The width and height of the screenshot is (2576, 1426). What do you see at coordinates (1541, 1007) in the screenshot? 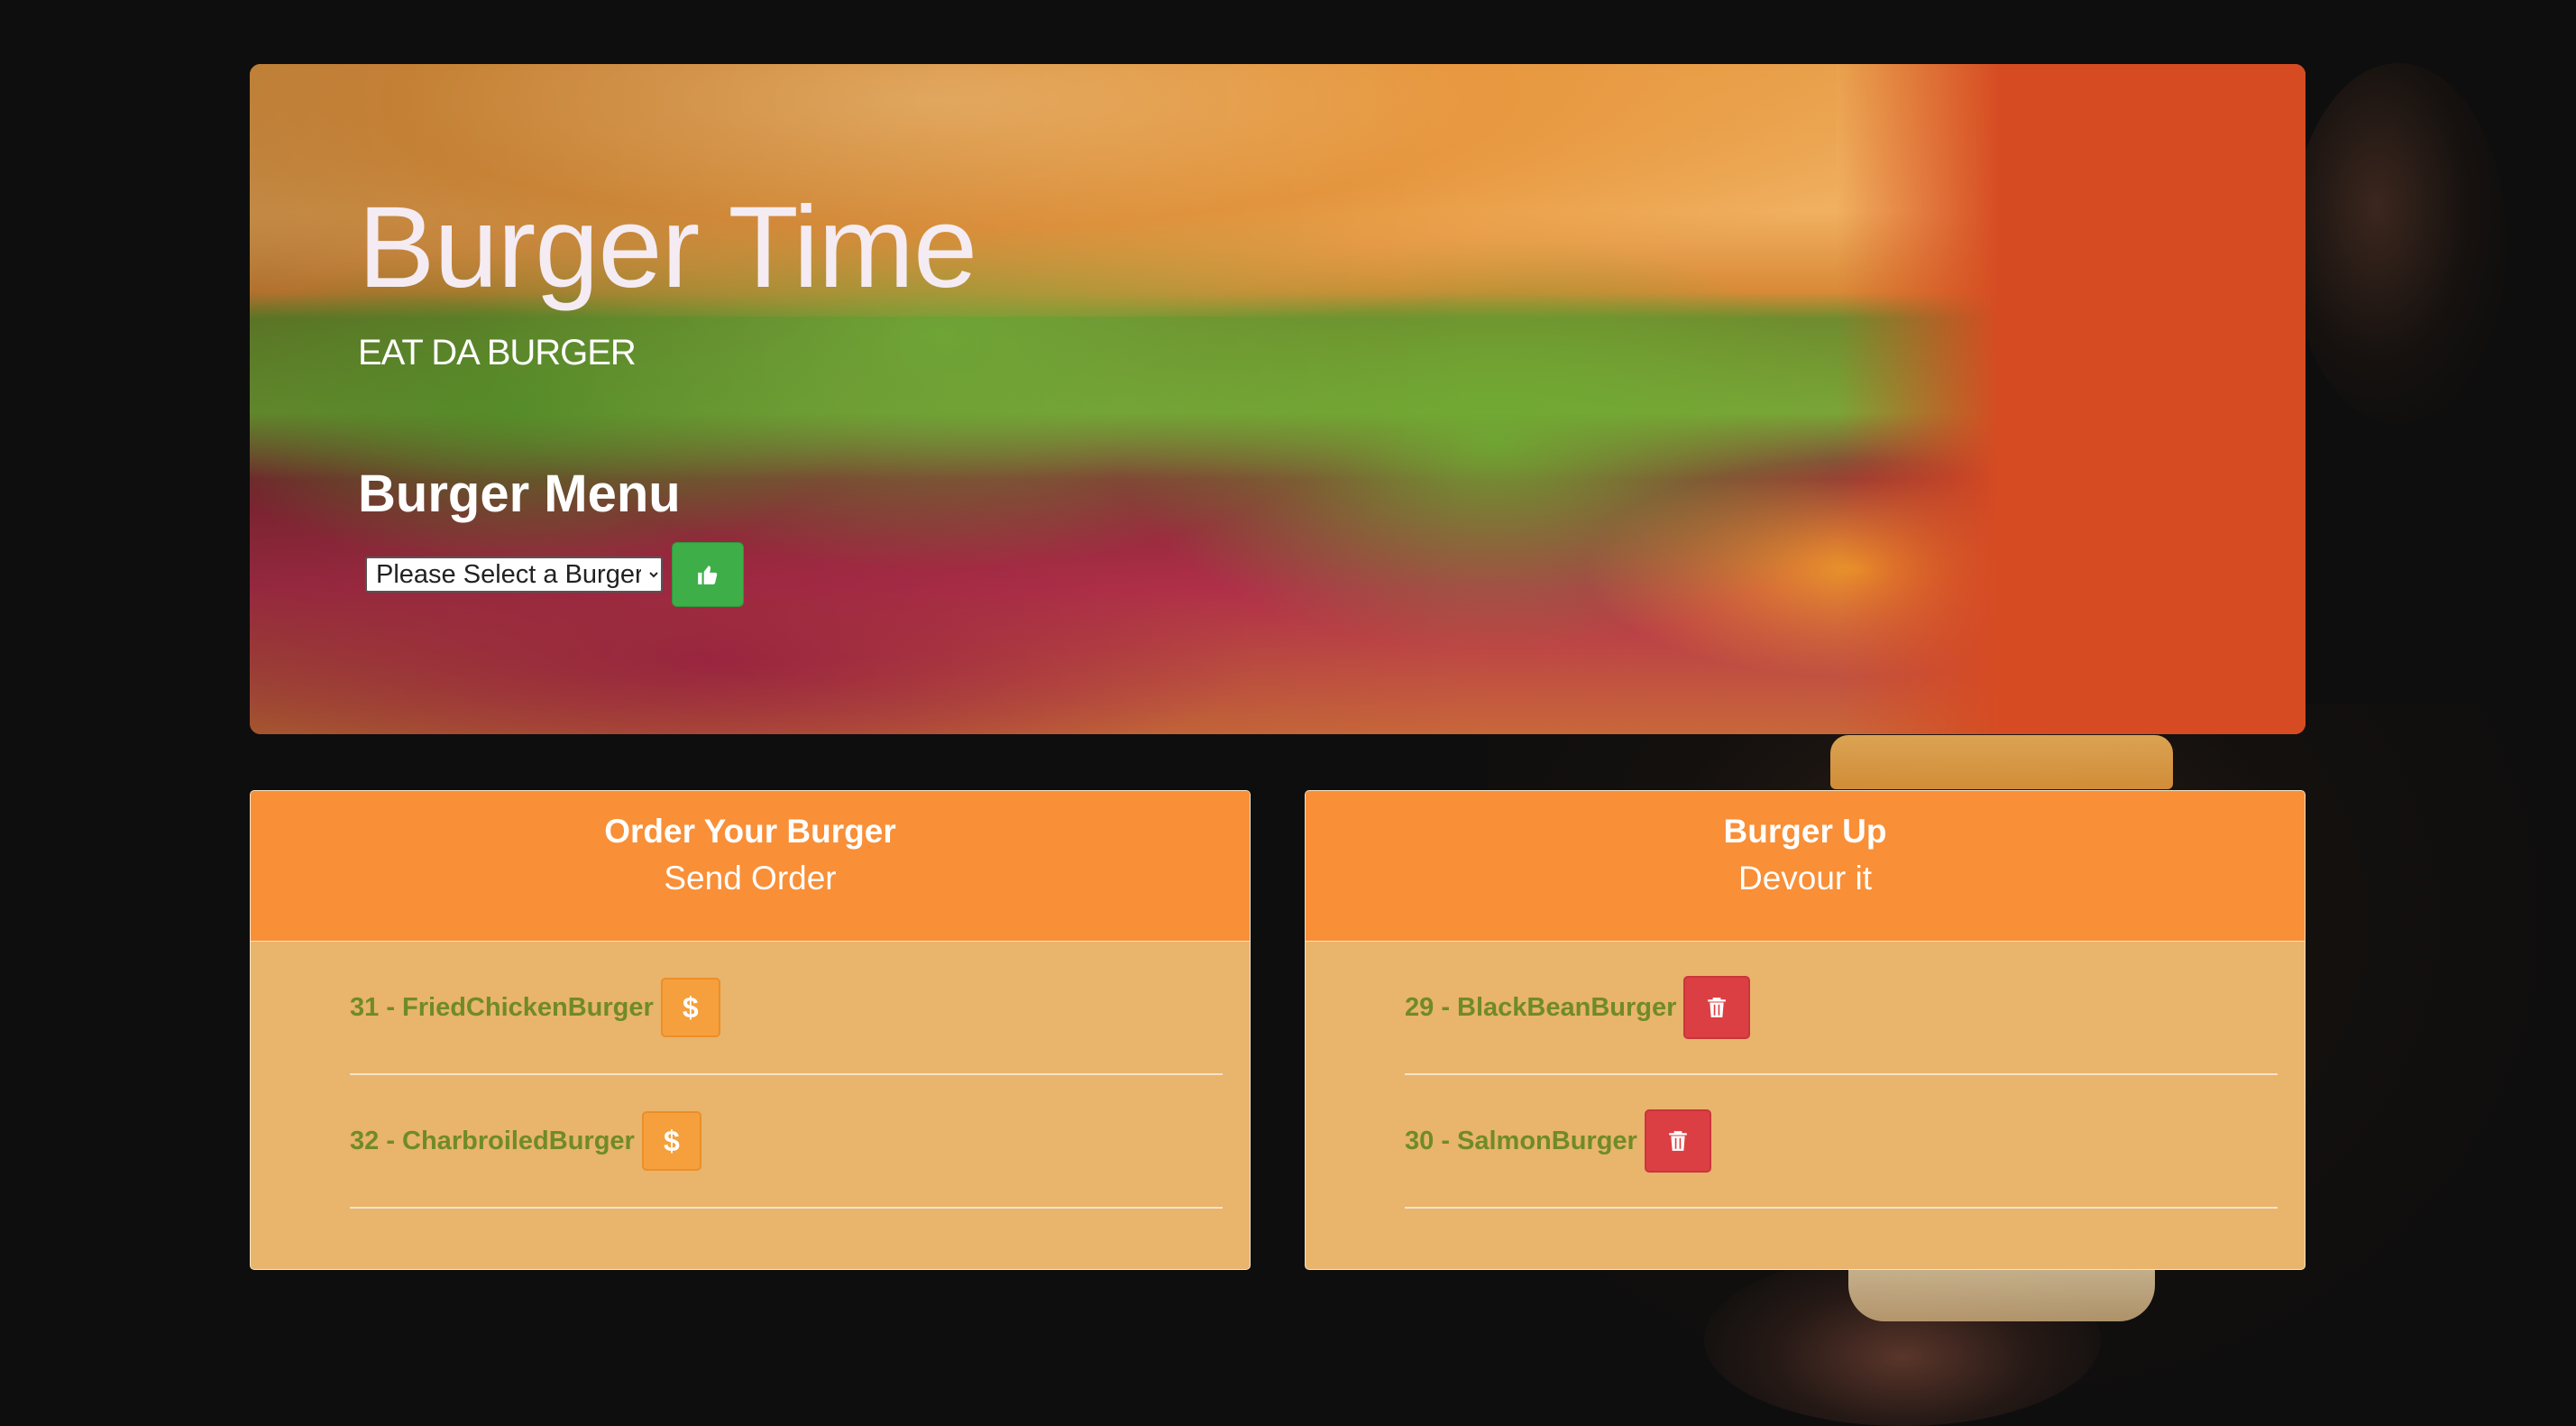
I see `devour-item-label: 29 - BlackBeanBurger` at bounding box center [1541, 1007].